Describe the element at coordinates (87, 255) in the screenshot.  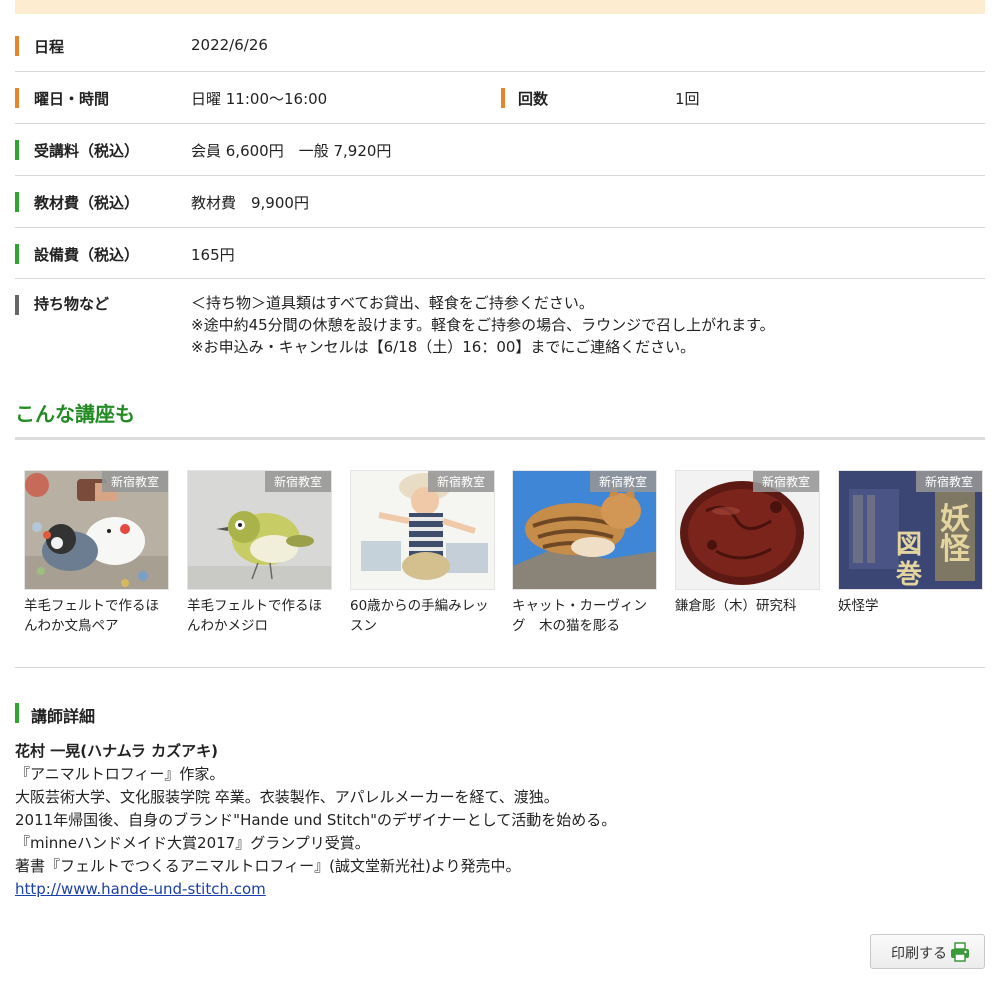
I see `facility-label: 設備費（税込）` at that location.